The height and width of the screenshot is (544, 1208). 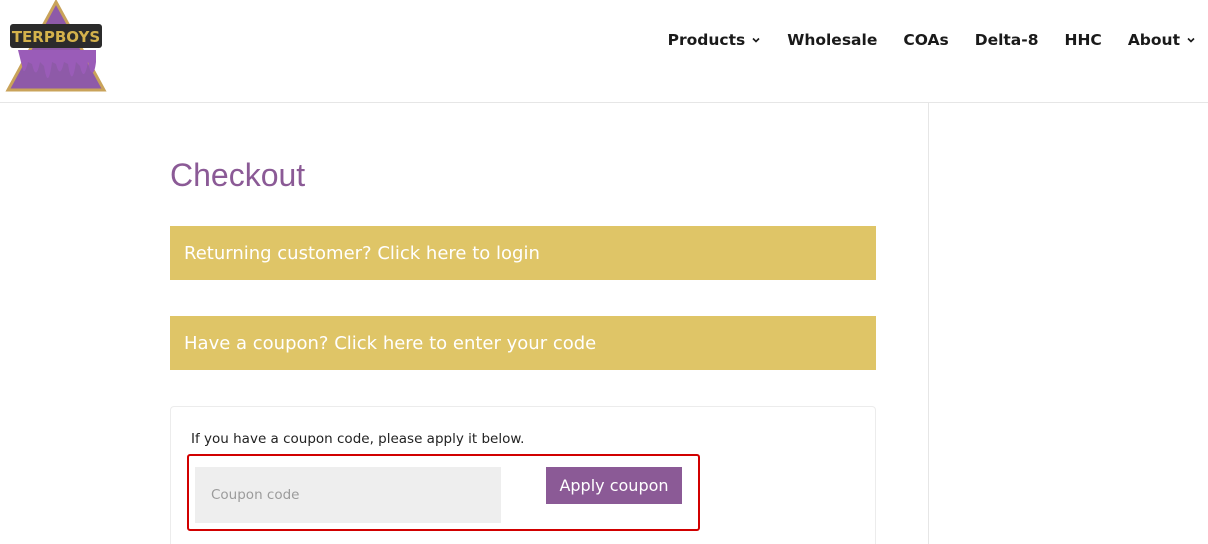 I want to click on nav-item-label: Wholesale, so click(x=832, y=40).